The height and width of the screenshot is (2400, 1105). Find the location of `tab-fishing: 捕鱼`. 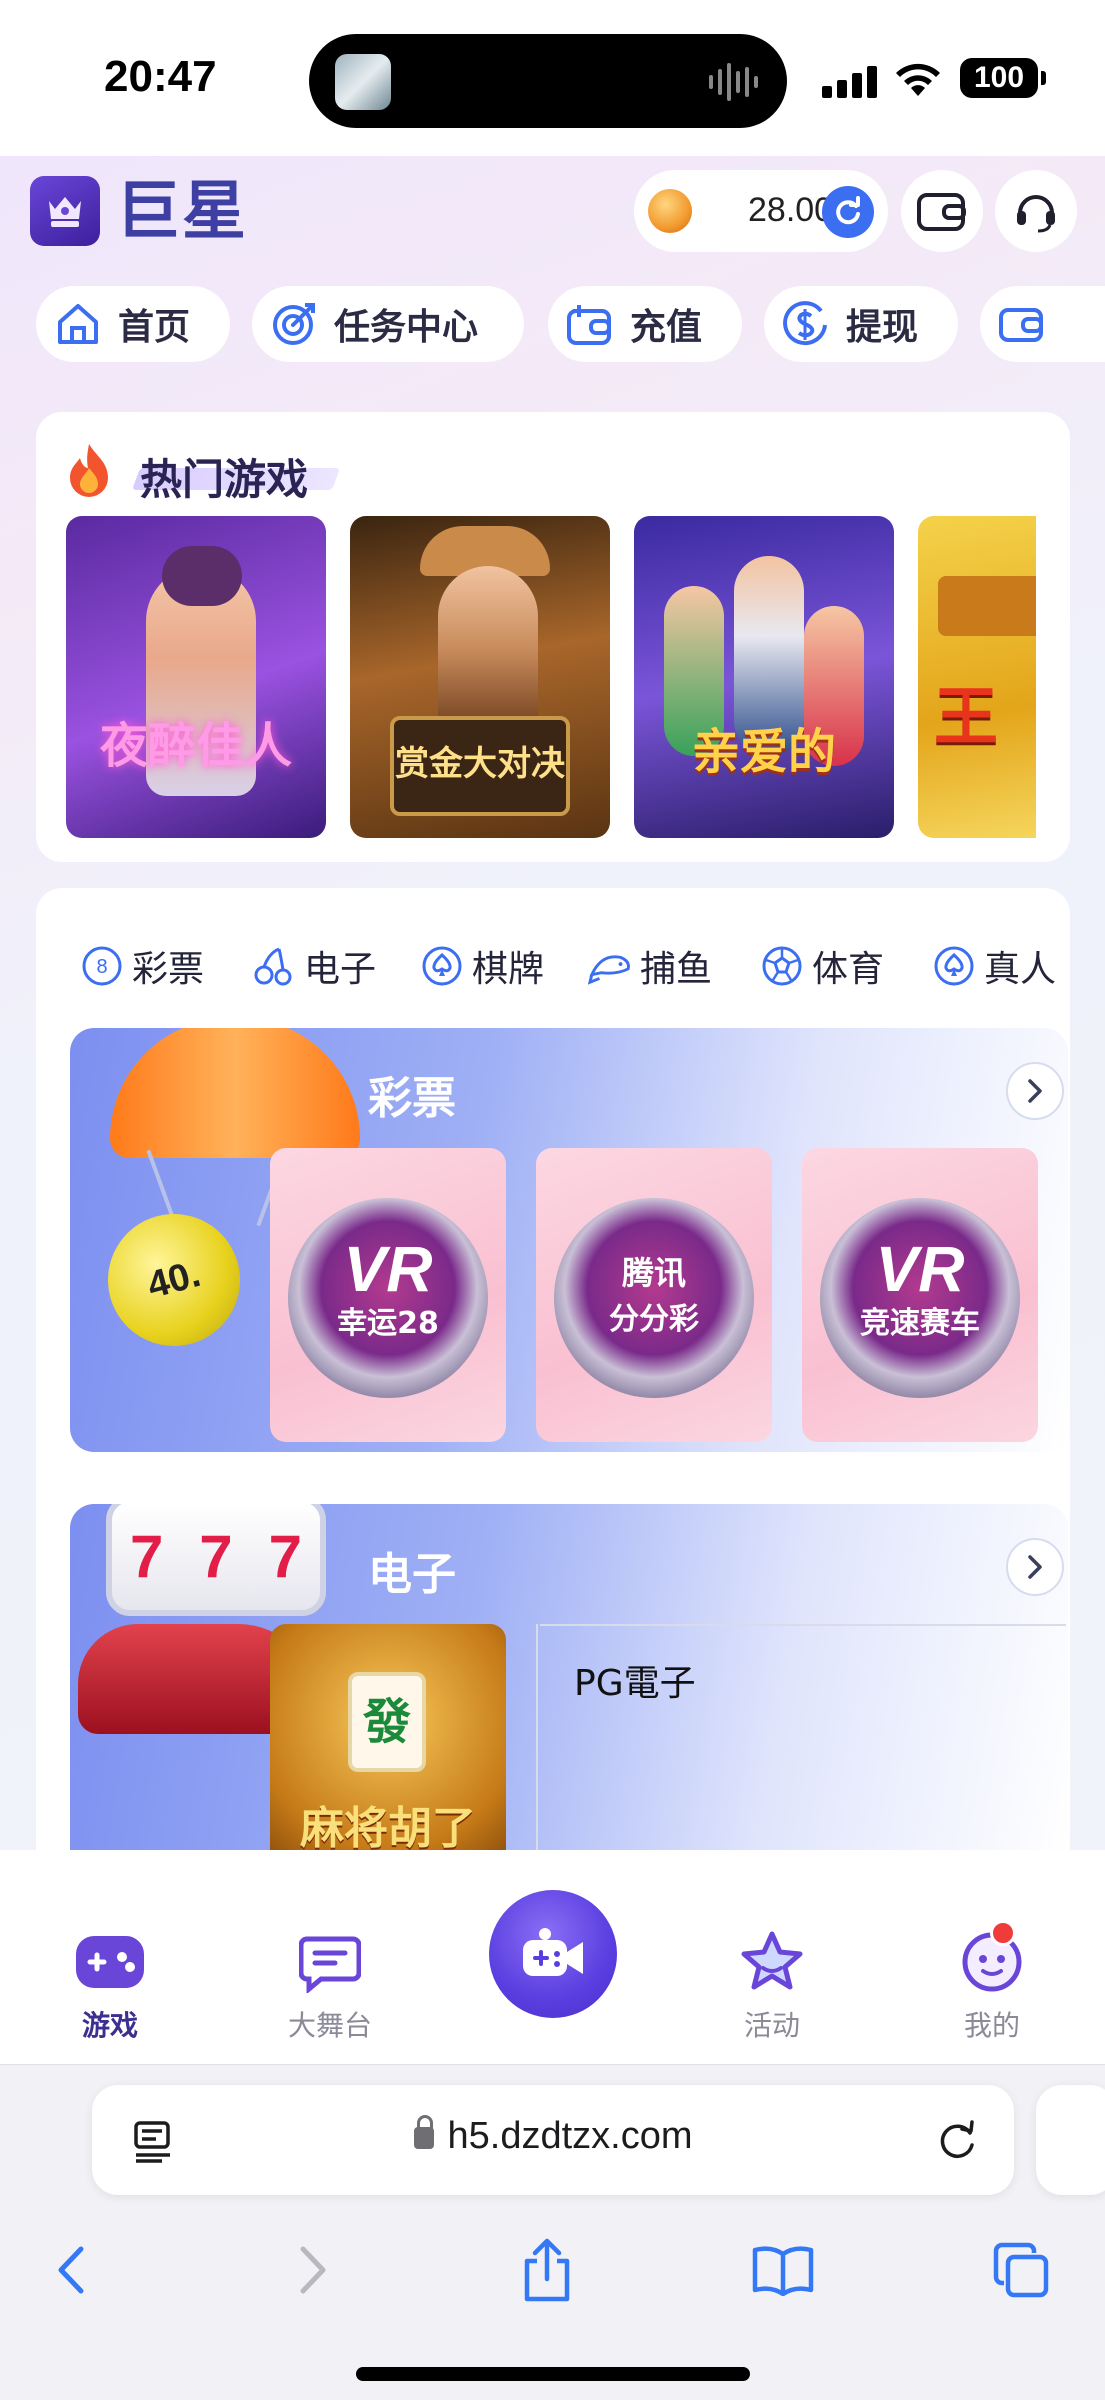

tab-fishing: 捕鱼 is located at coordinates (650, 966).